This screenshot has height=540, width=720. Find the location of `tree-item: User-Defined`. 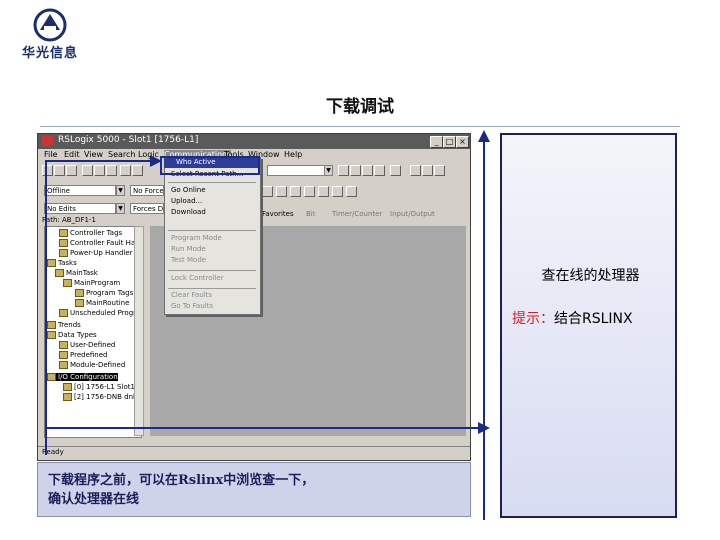

tree-item: User-Defined is located at coordinates (87, 345).